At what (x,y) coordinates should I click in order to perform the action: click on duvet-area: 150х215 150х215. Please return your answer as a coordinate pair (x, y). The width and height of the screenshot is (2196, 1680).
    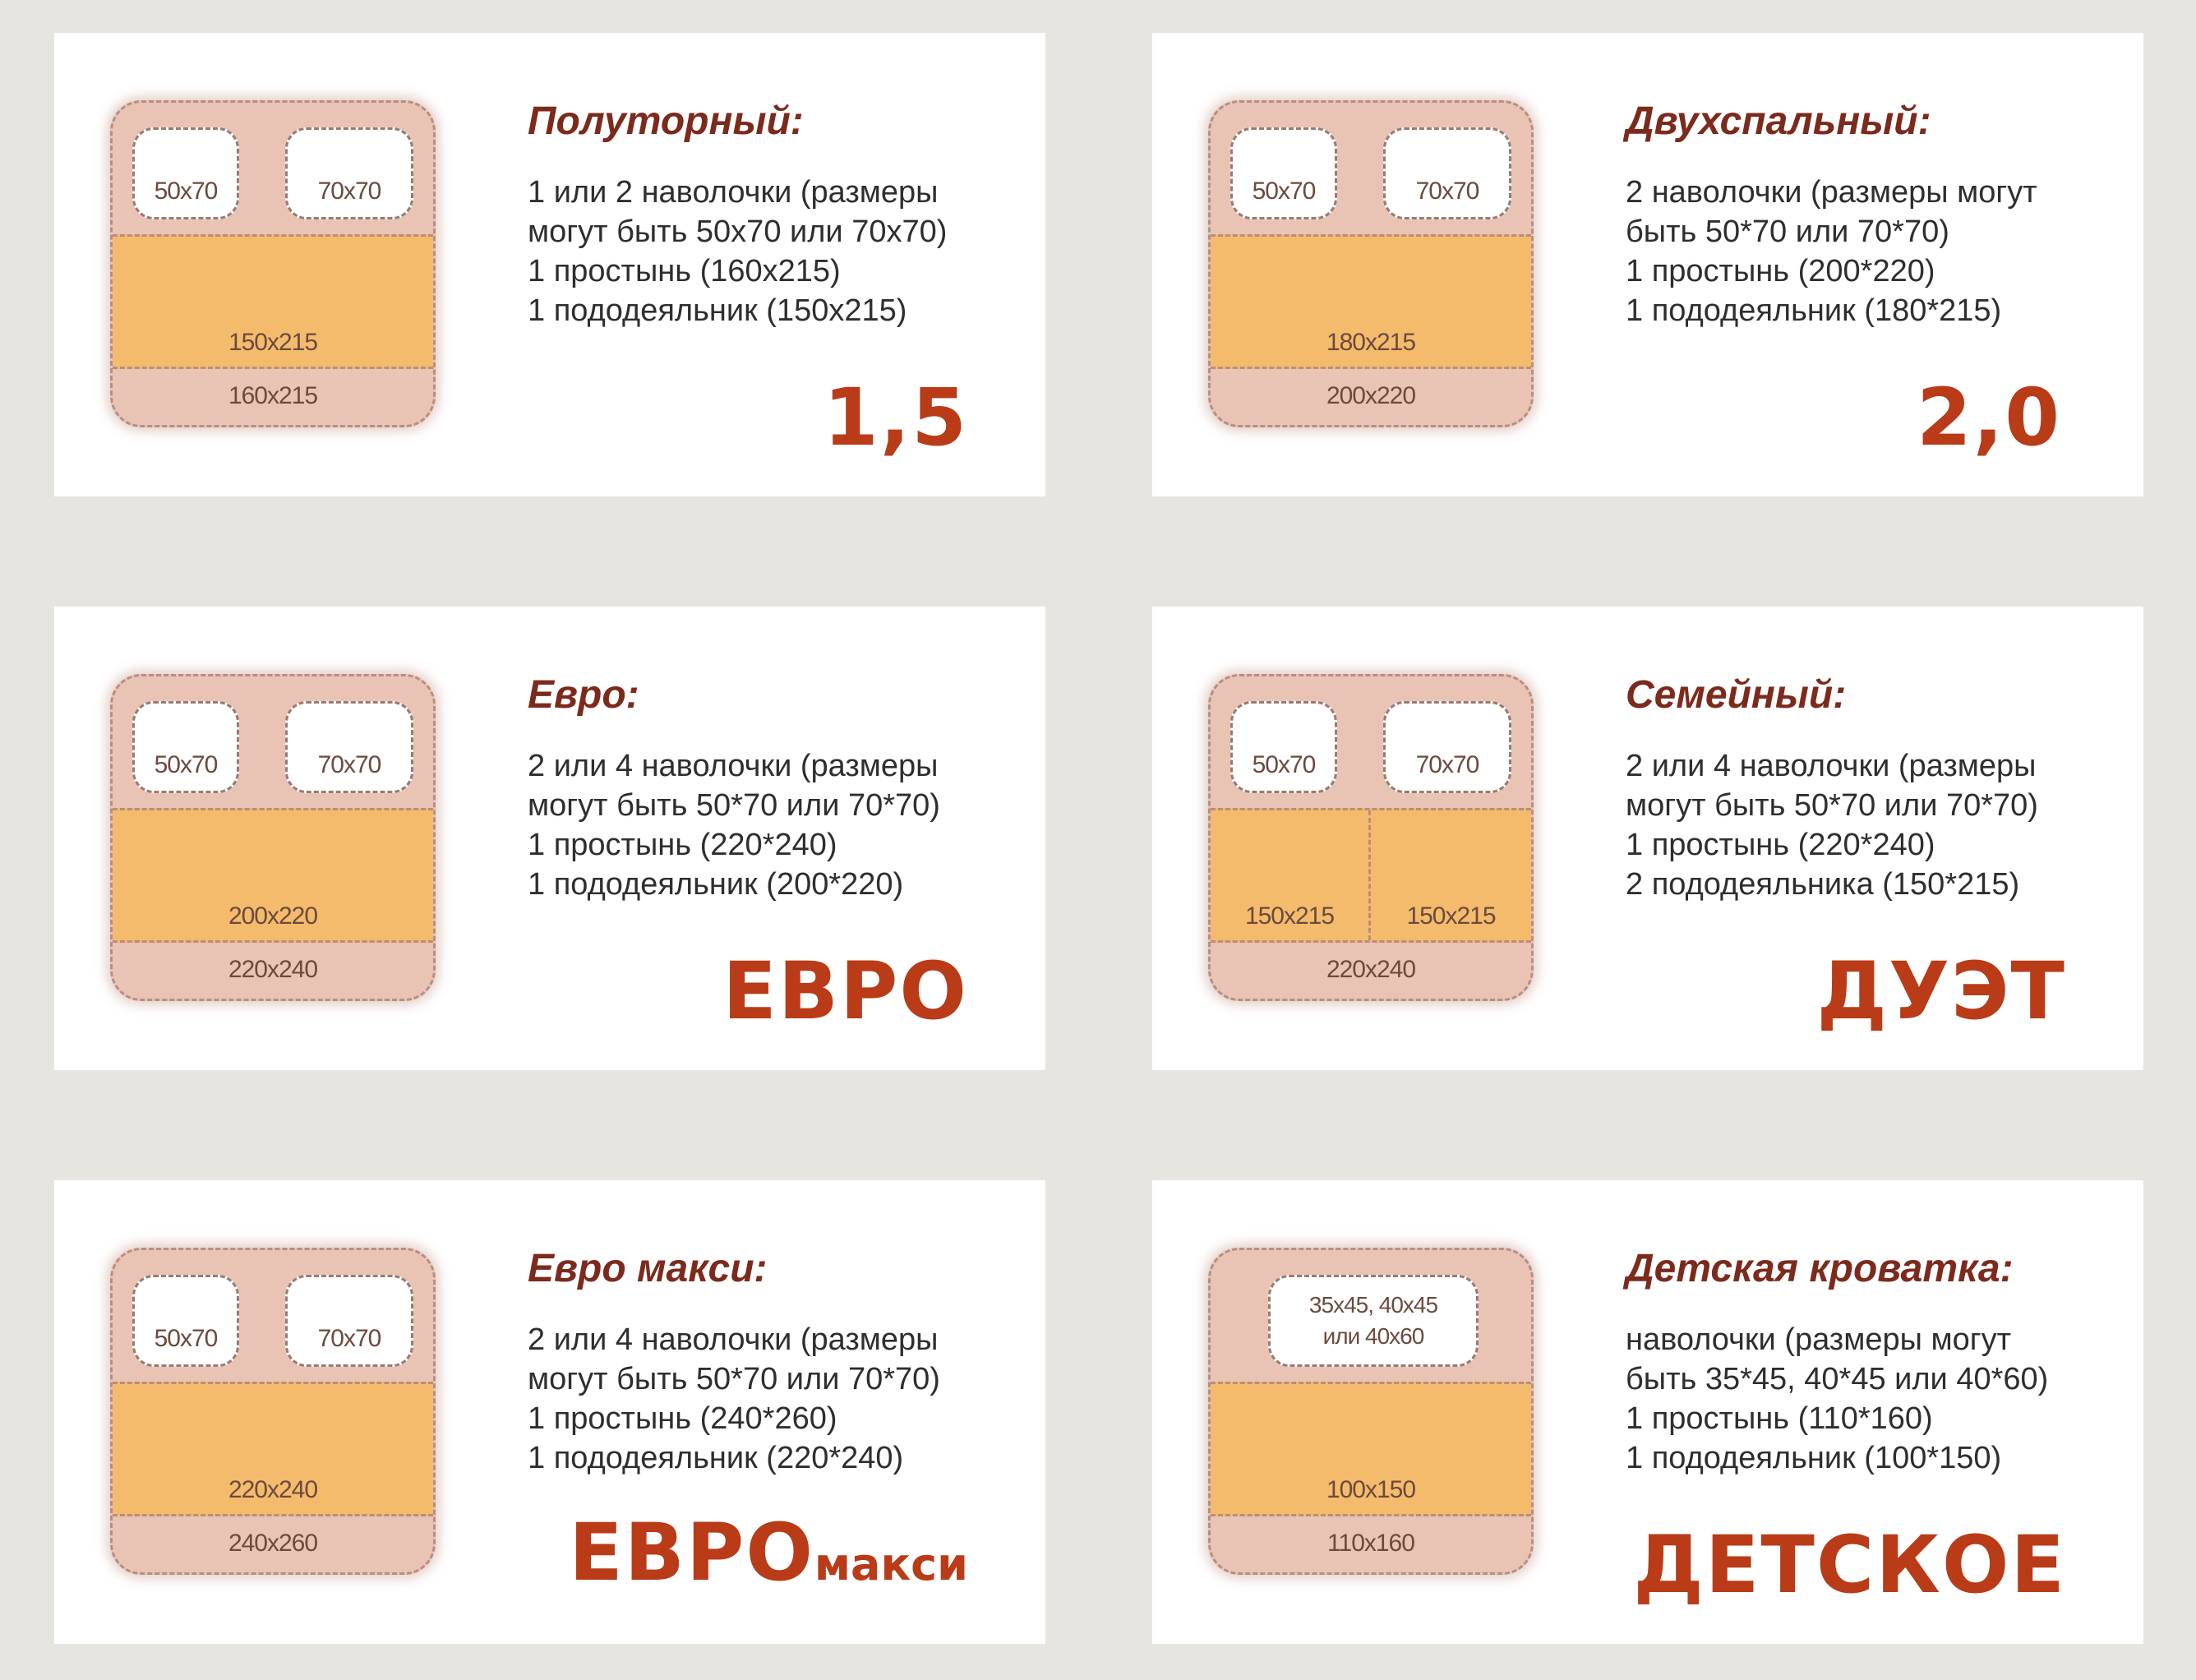
    Looking at the image, I should click on (1371, 875).